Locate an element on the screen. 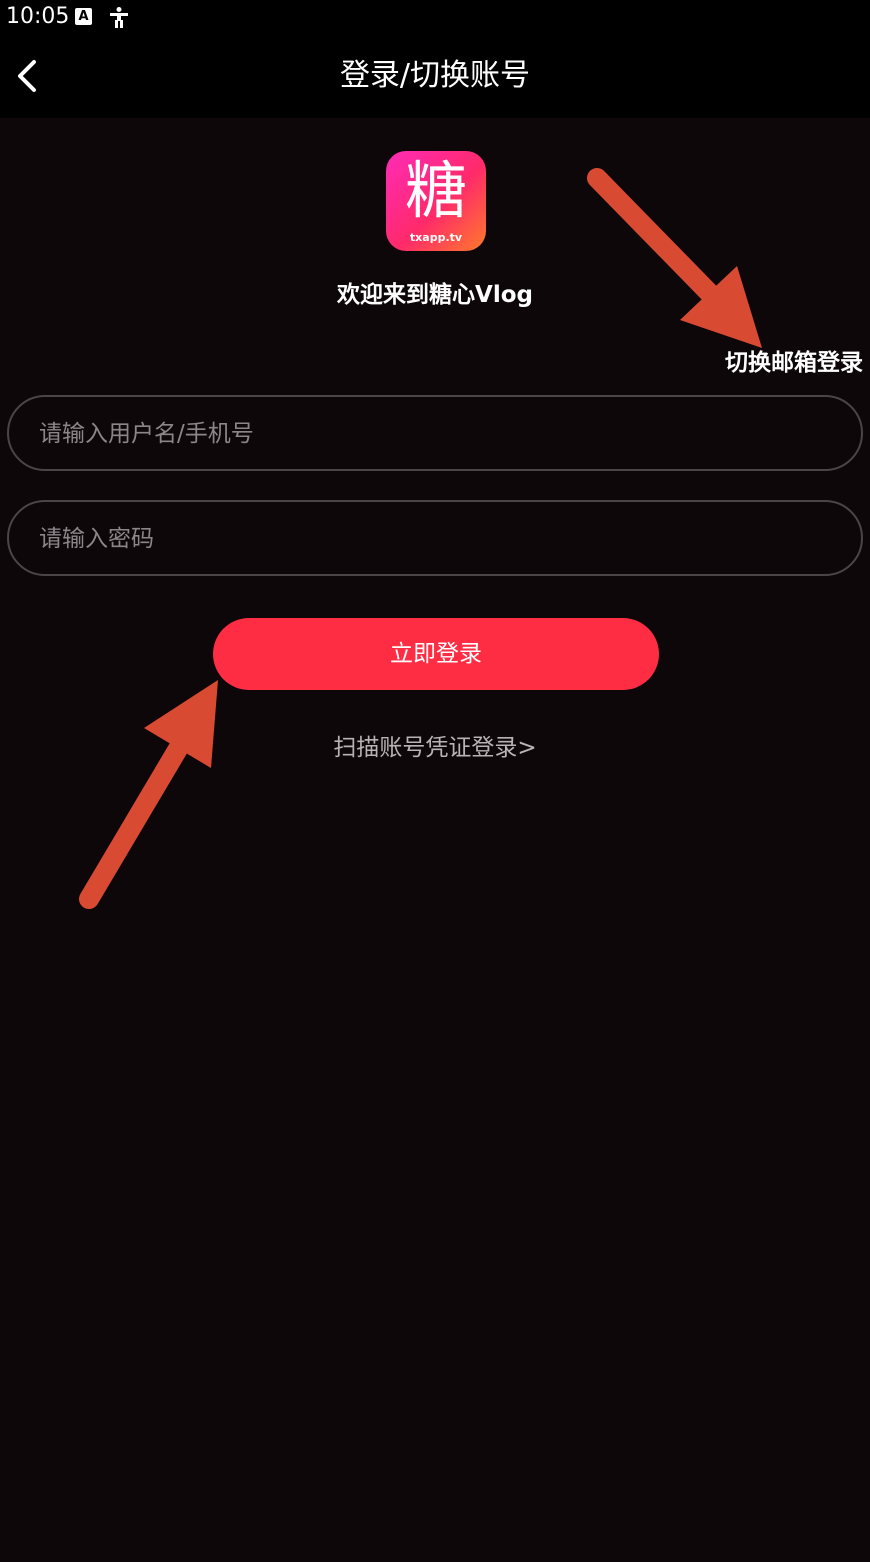 The height and width of the screenshot is (1562, 870). header: 登录/切换账号 is located at coordinates (435, 76).